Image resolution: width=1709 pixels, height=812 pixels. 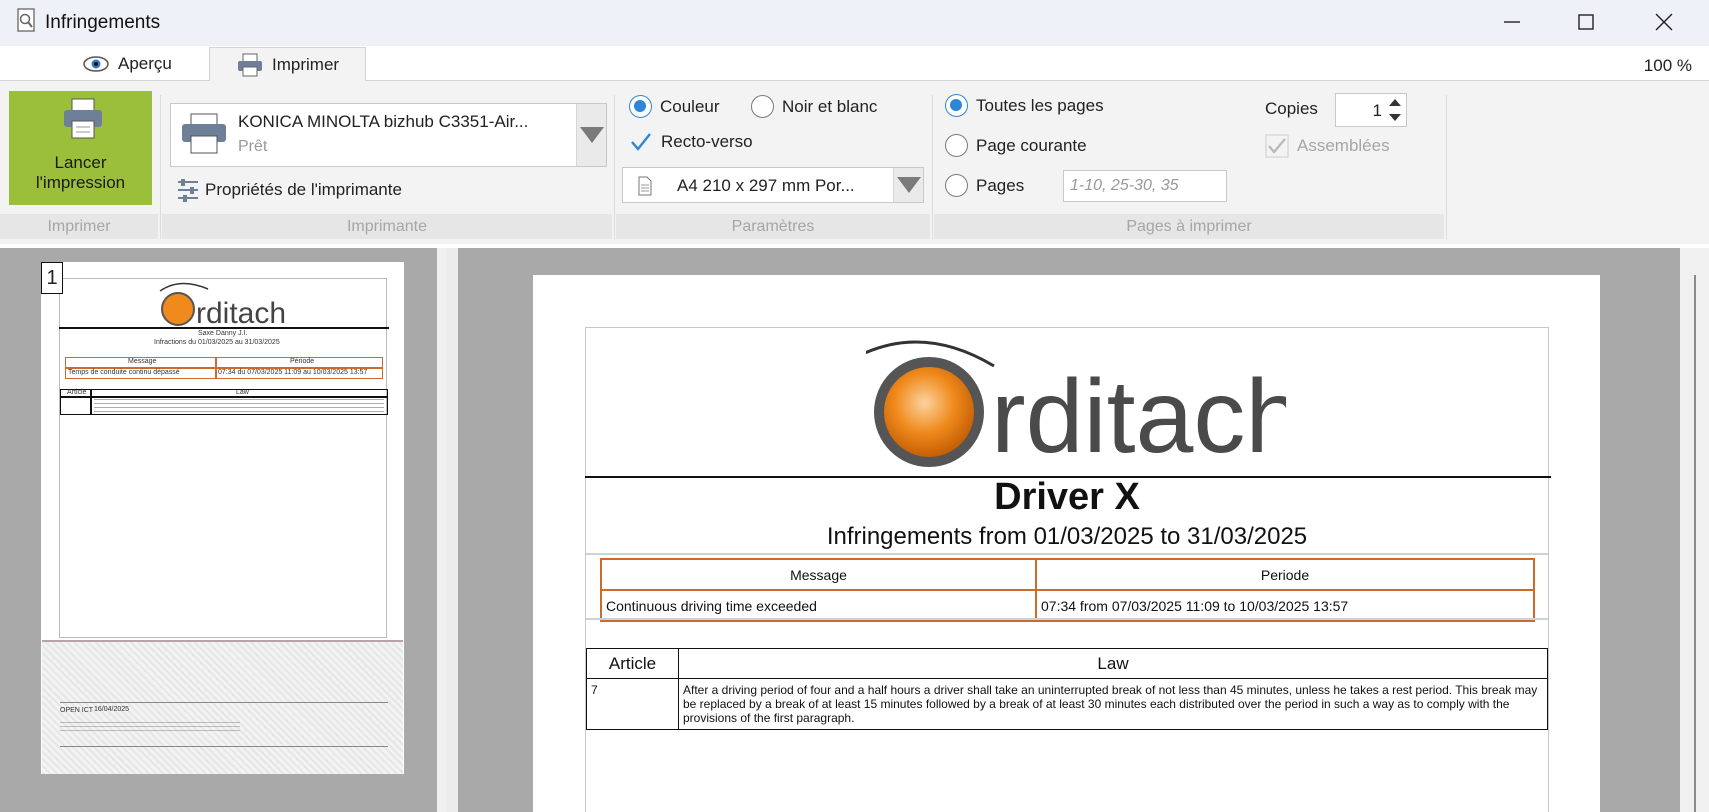 What do you see at coordinates (253, 146) in the screenshot?
I see `printer-status: Prêt` at bounding box center [253, 146].